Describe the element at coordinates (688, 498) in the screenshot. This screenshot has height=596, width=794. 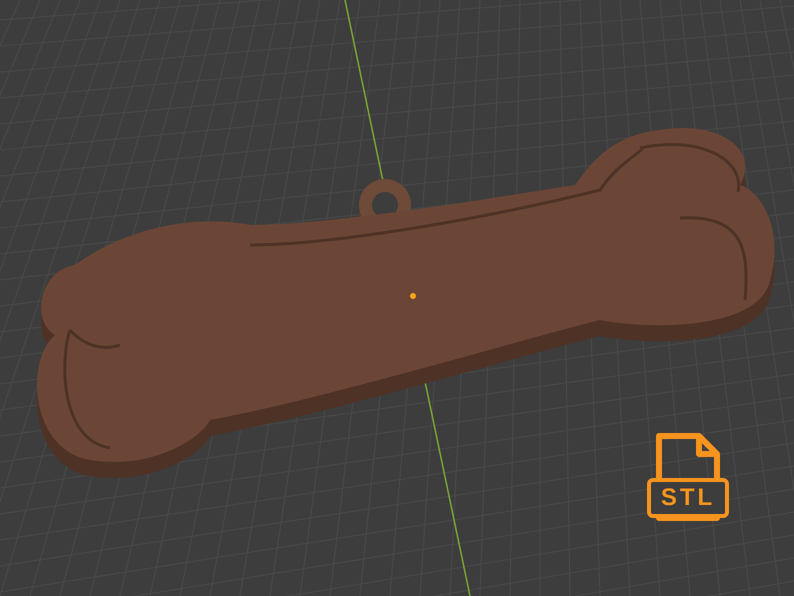
I see `file-type-label: STL` at that location.